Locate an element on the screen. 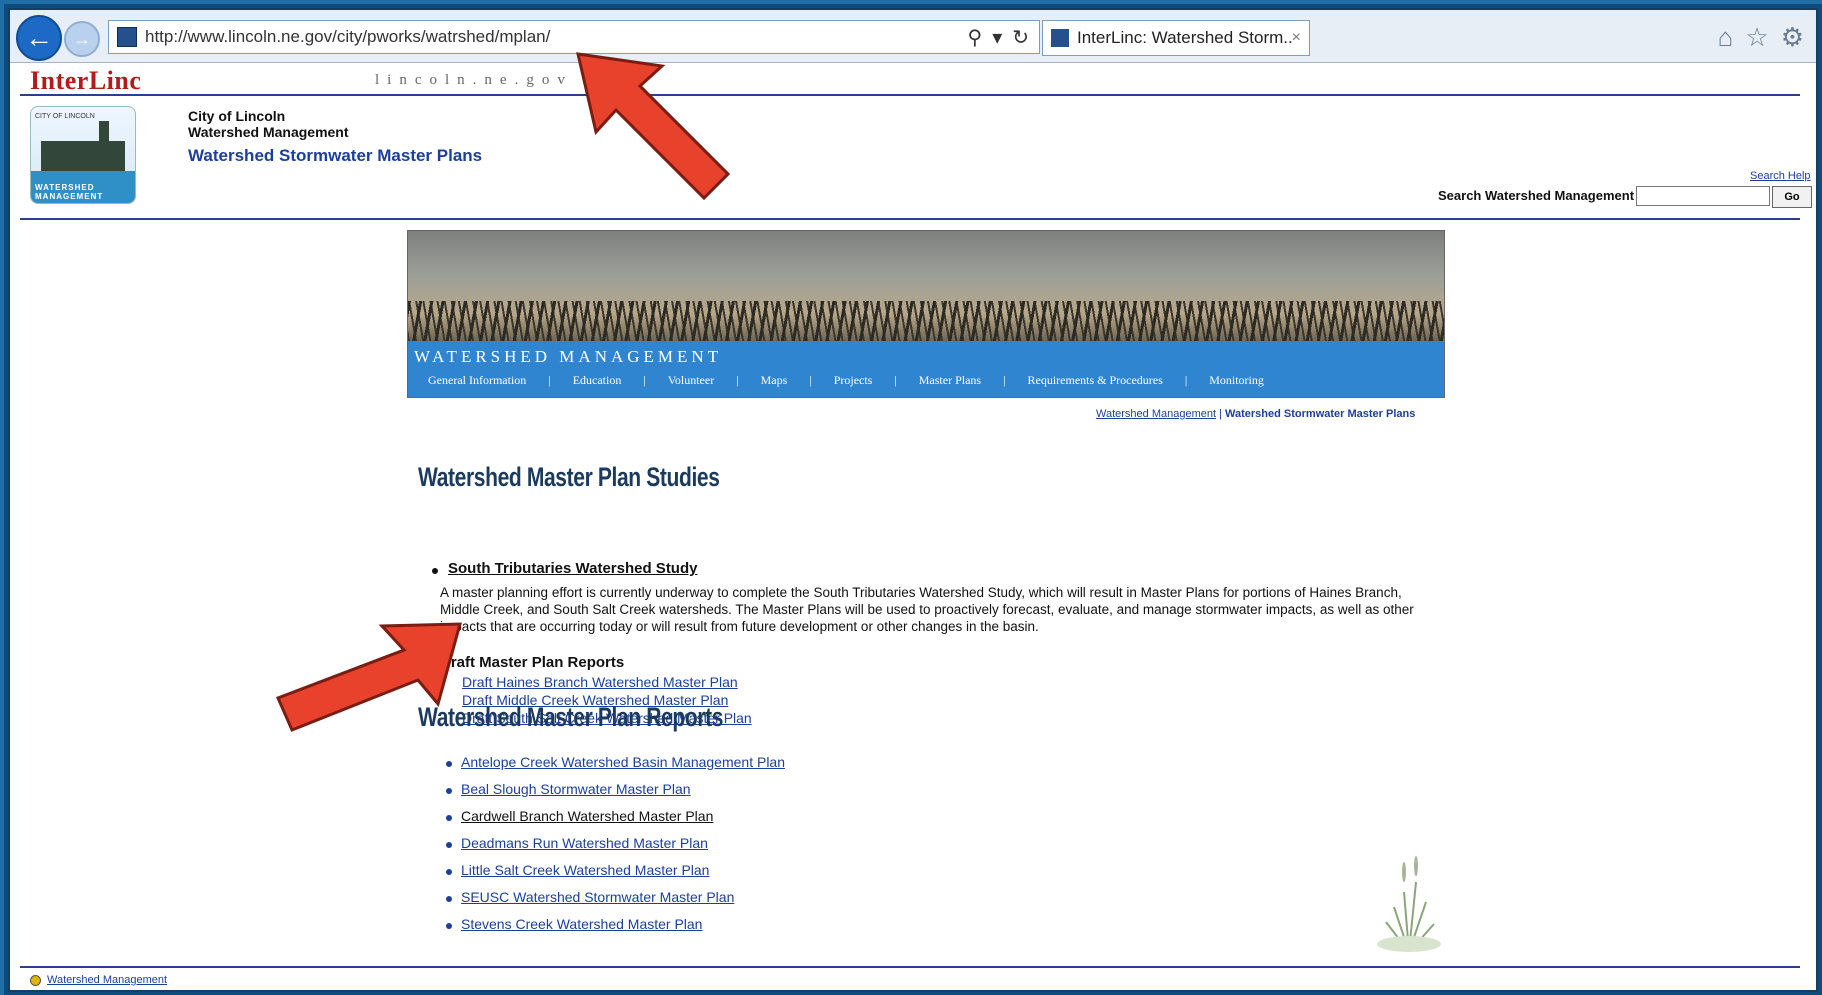  nav-master-plans: Master Plans is located at coordinates (950, 380).